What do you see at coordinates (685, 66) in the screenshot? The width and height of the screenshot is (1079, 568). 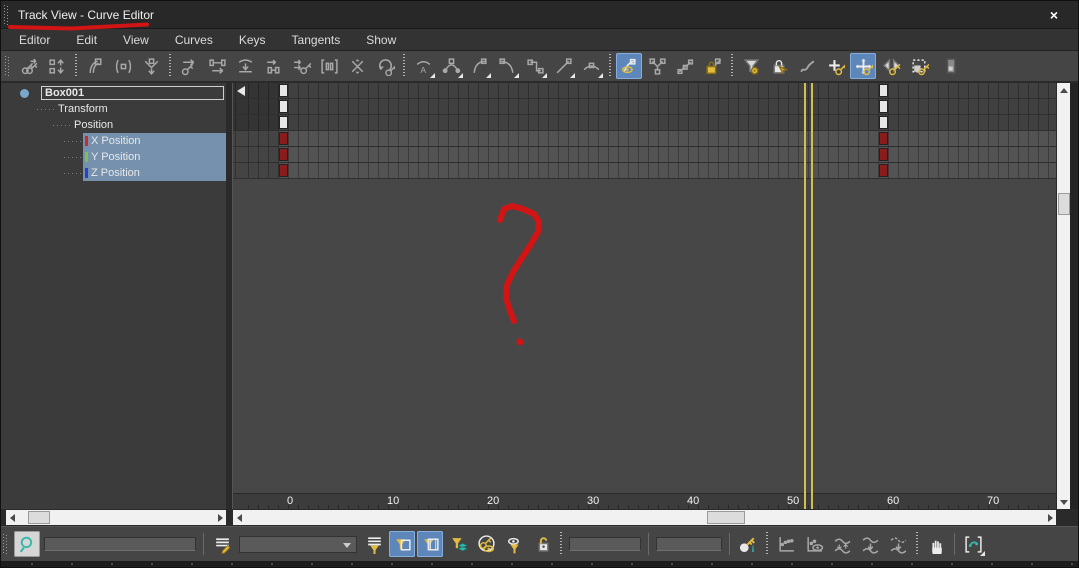 I see `unify-tangents-button` at bounding box center [685, 66].